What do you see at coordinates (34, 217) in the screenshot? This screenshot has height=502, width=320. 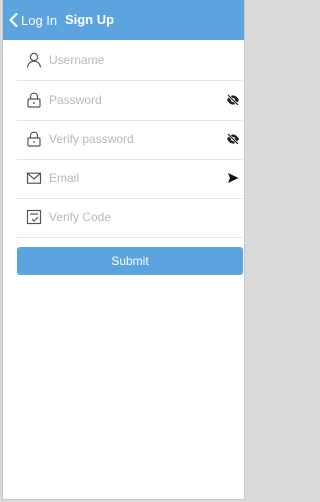 I see `verify-code-icon` at bounding box center [34, 217].